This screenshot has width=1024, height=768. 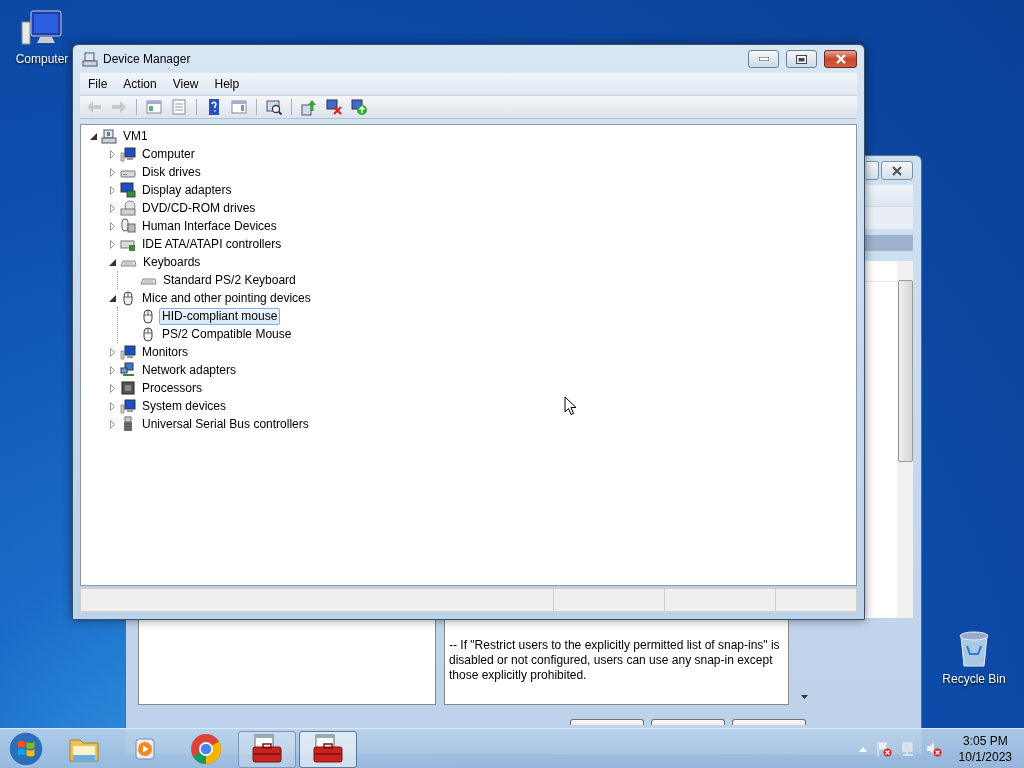 I want to click on device-manager-icon, so click(x=90, y=59).